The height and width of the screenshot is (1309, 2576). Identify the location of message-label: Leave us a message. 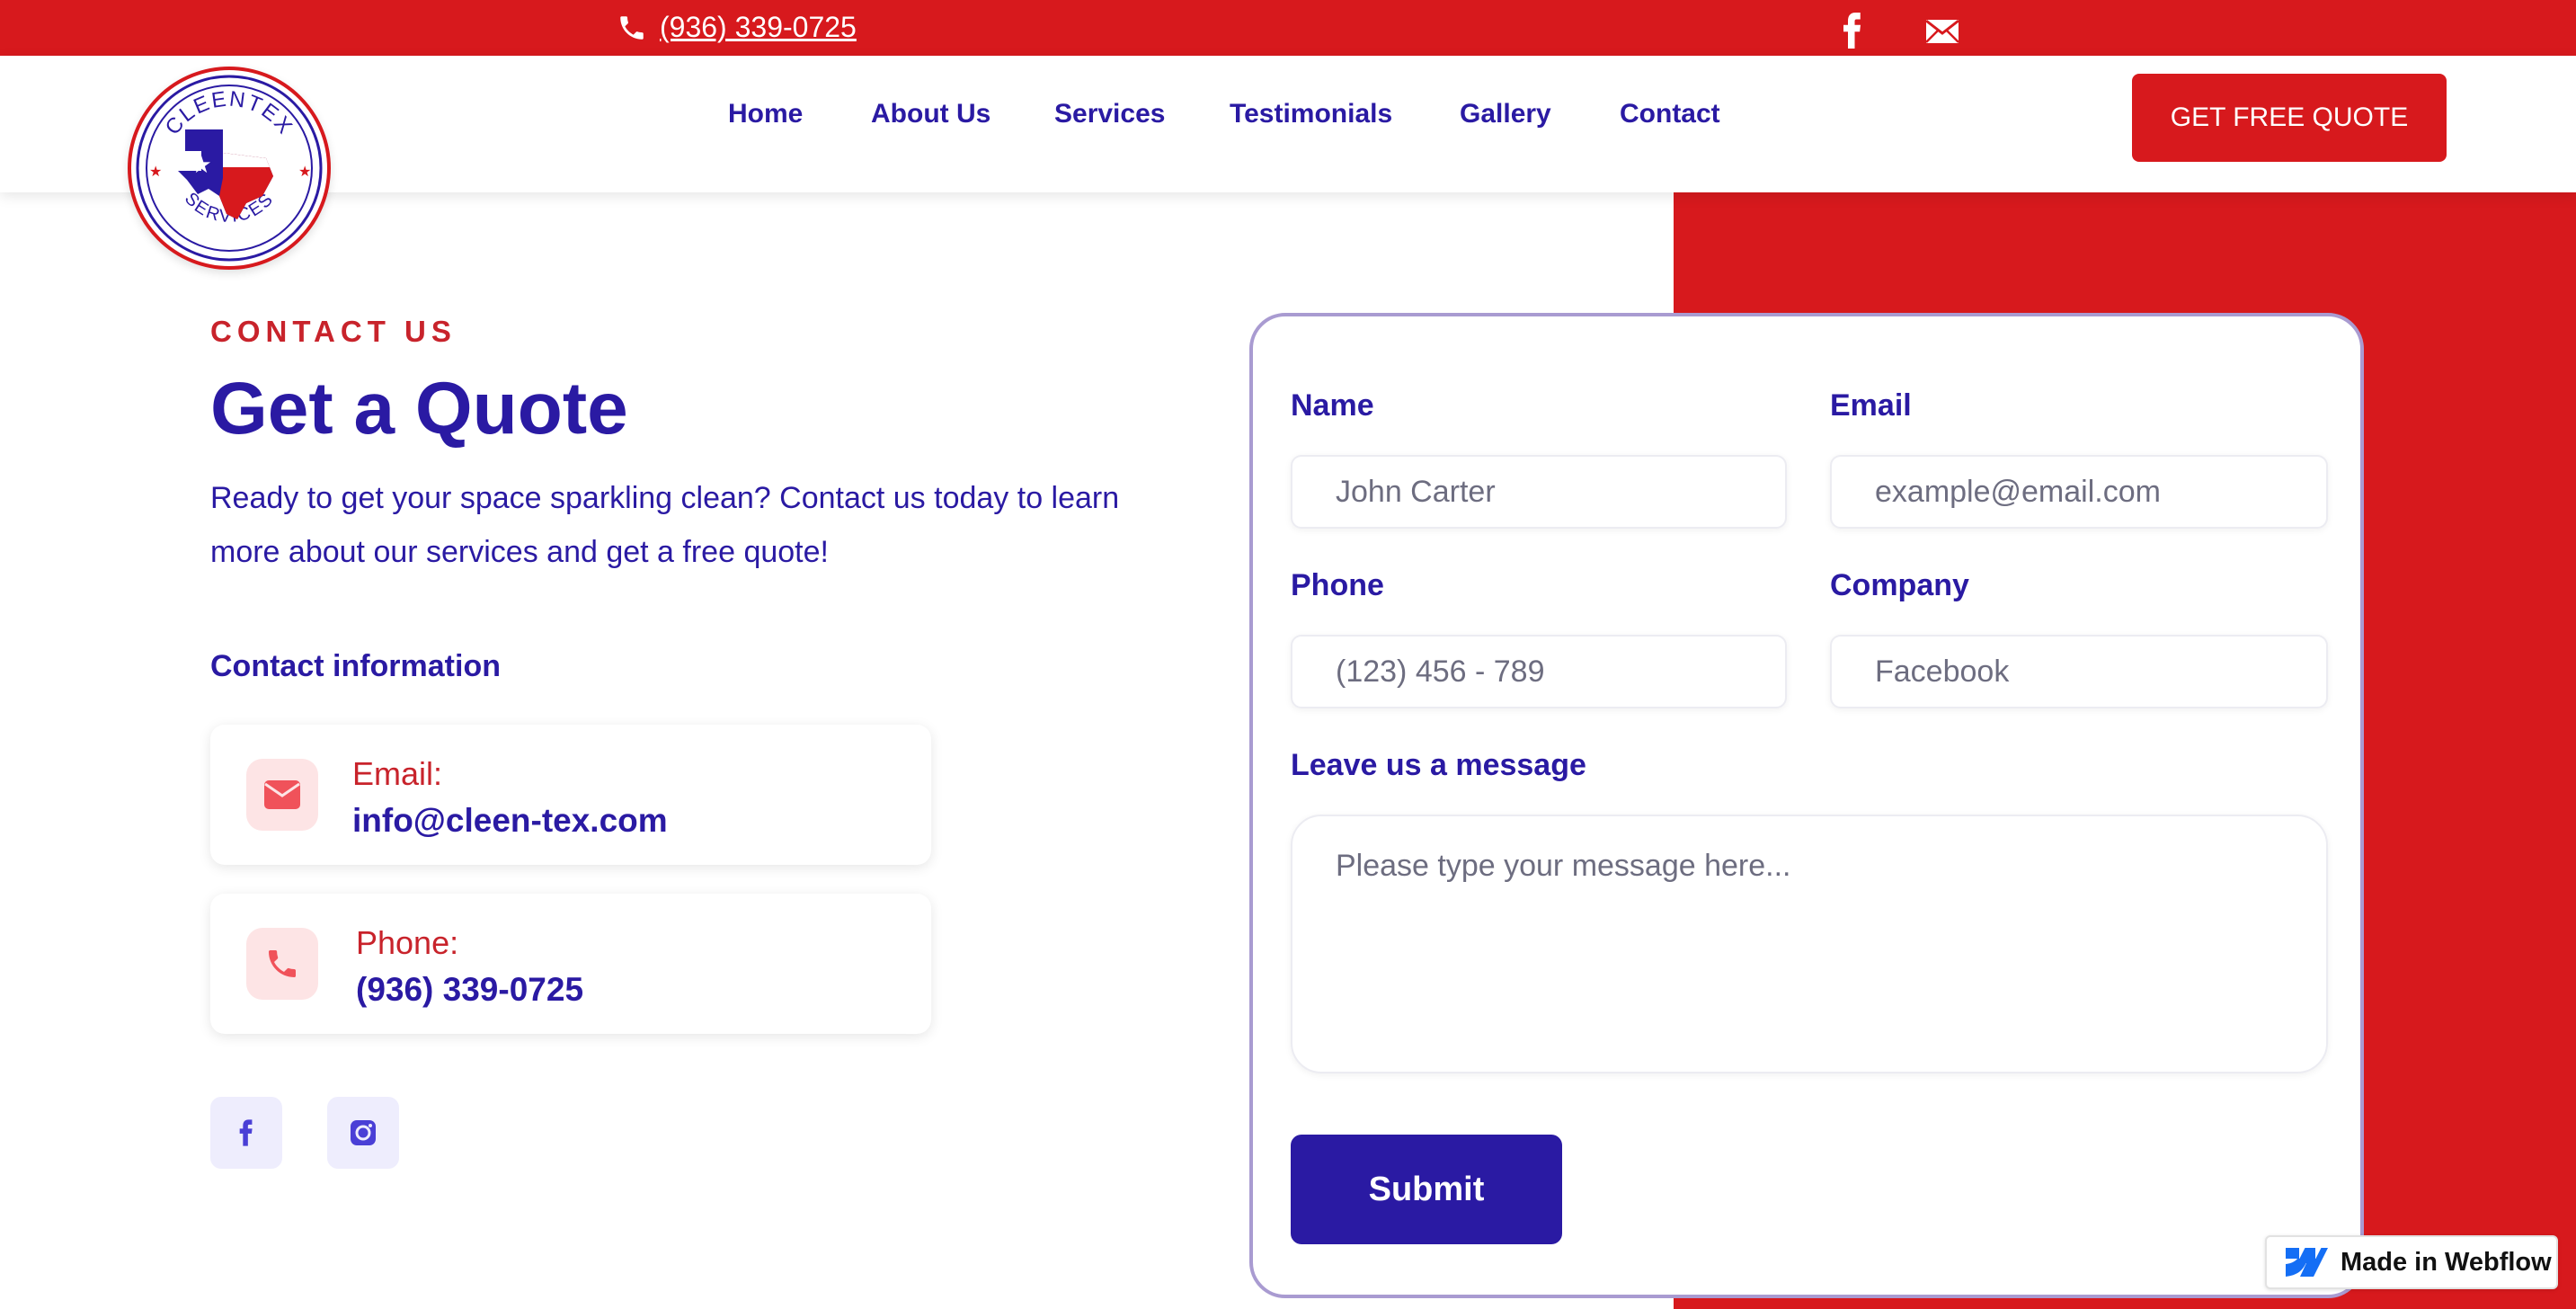
(1438, 765).